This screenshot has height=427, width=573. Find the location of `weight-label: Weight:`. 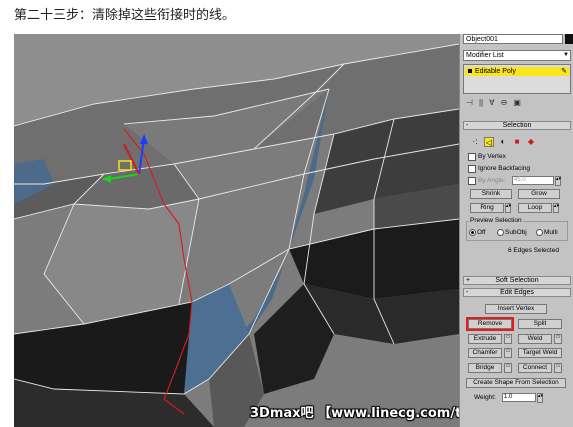

weight-label: Weight: is located at coordinates (485, 397).